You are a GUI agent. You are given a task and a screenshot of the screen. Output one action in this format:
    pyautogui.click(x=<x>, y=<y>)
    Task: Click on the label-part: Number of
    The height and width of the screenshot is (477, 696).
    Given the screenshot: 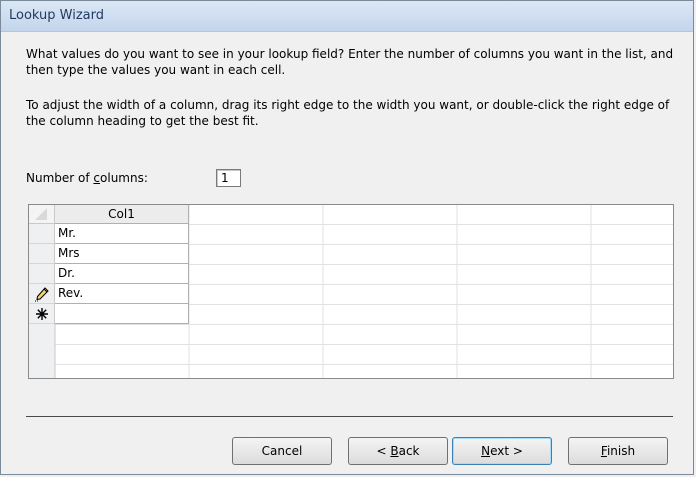 What is the action you would take?
    pyautogui.click(x=60, y=178)
    